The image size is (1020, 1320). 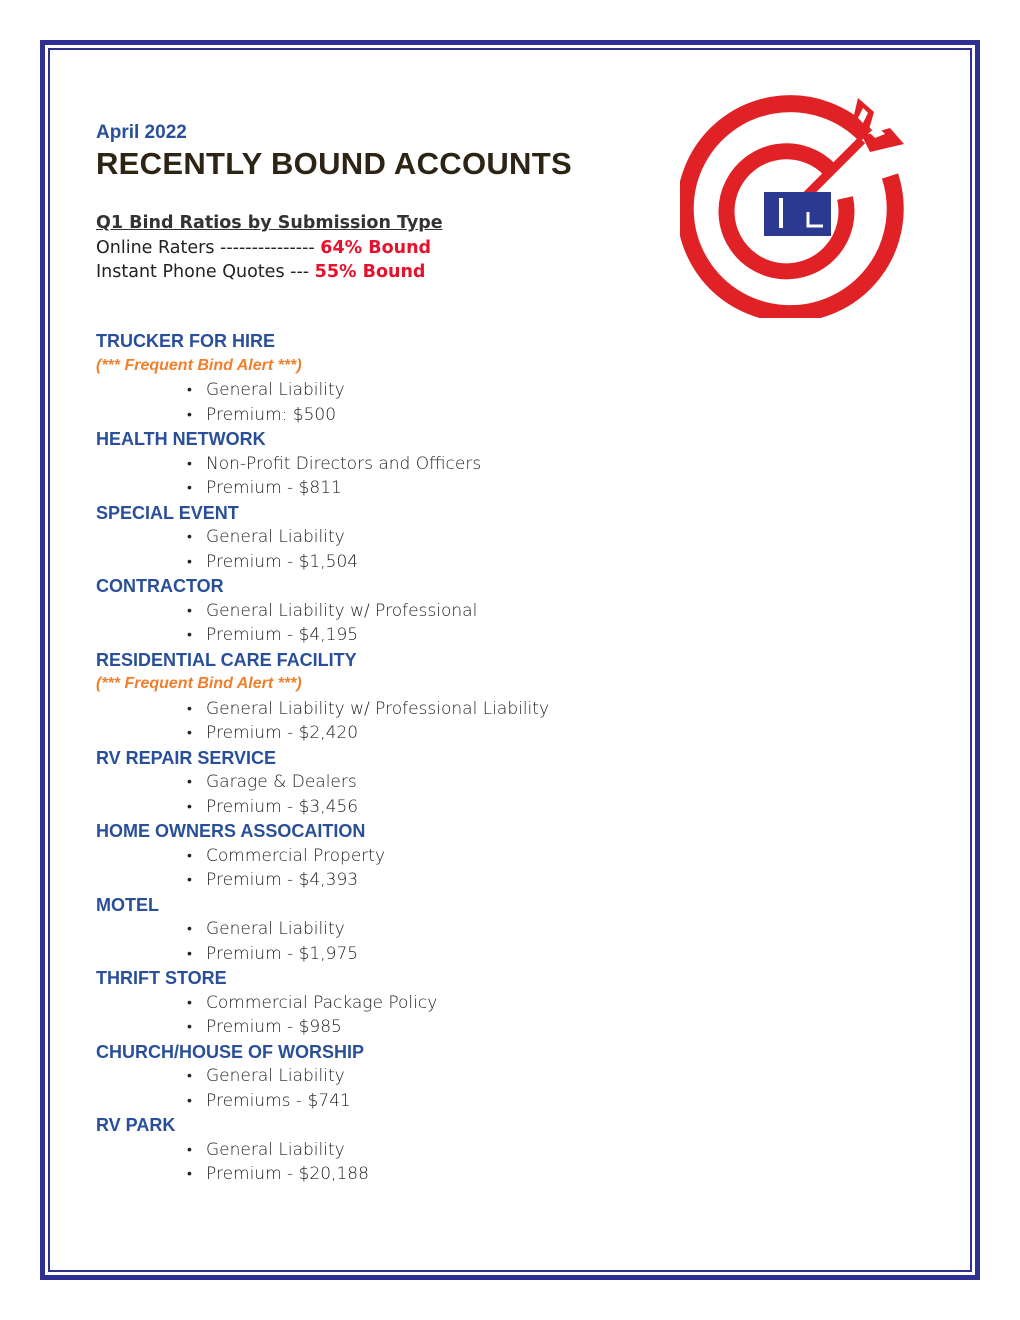 What do you see at coordinates (376, 415) in the screenshot?
I see `premium-item: • Premium: $500` at bounding box center [376, 415].